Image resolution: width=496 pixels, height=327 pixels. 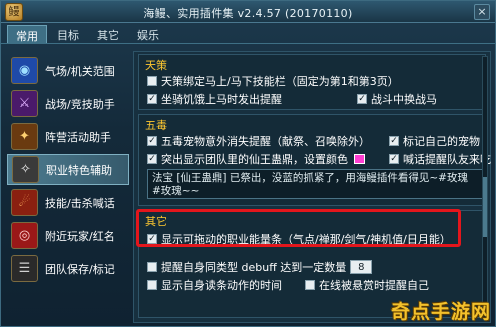 I want to click on battlefield-icon: ⚔, so click(x=24, y=103).